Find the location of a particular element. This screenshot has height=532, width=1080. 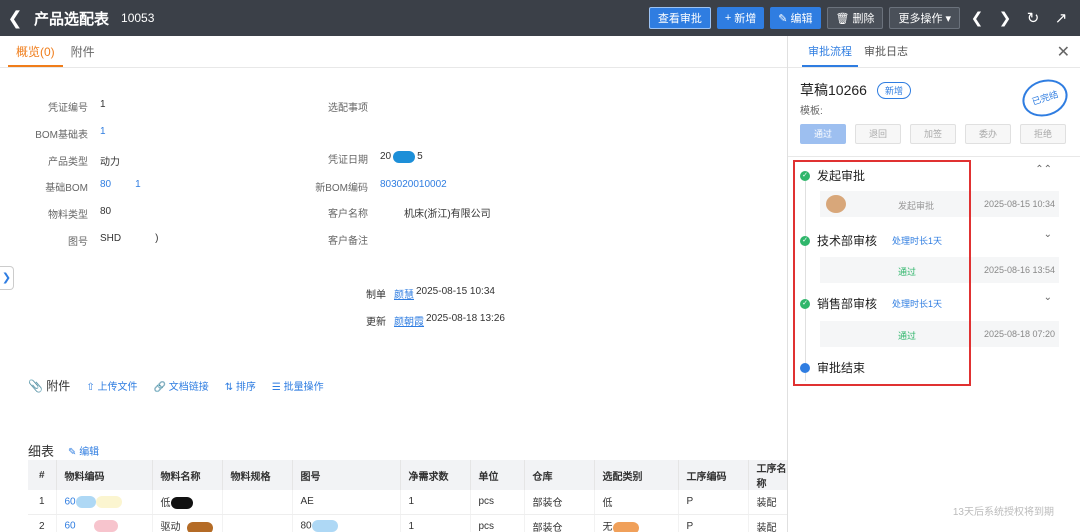

collapse-icon: ⌃⌃ is located at coordinates (1043, 169).